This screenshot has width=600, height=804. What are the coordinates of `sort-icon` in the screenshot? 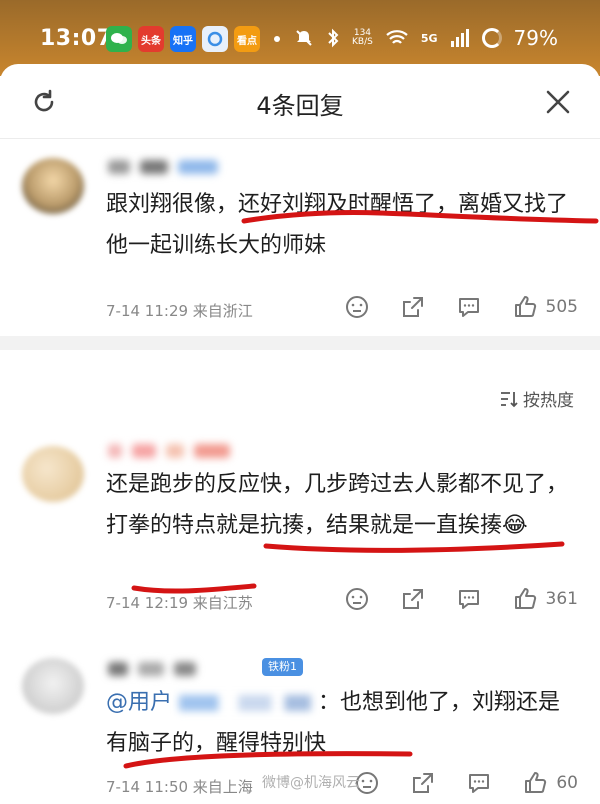 It's located at (509, 399).